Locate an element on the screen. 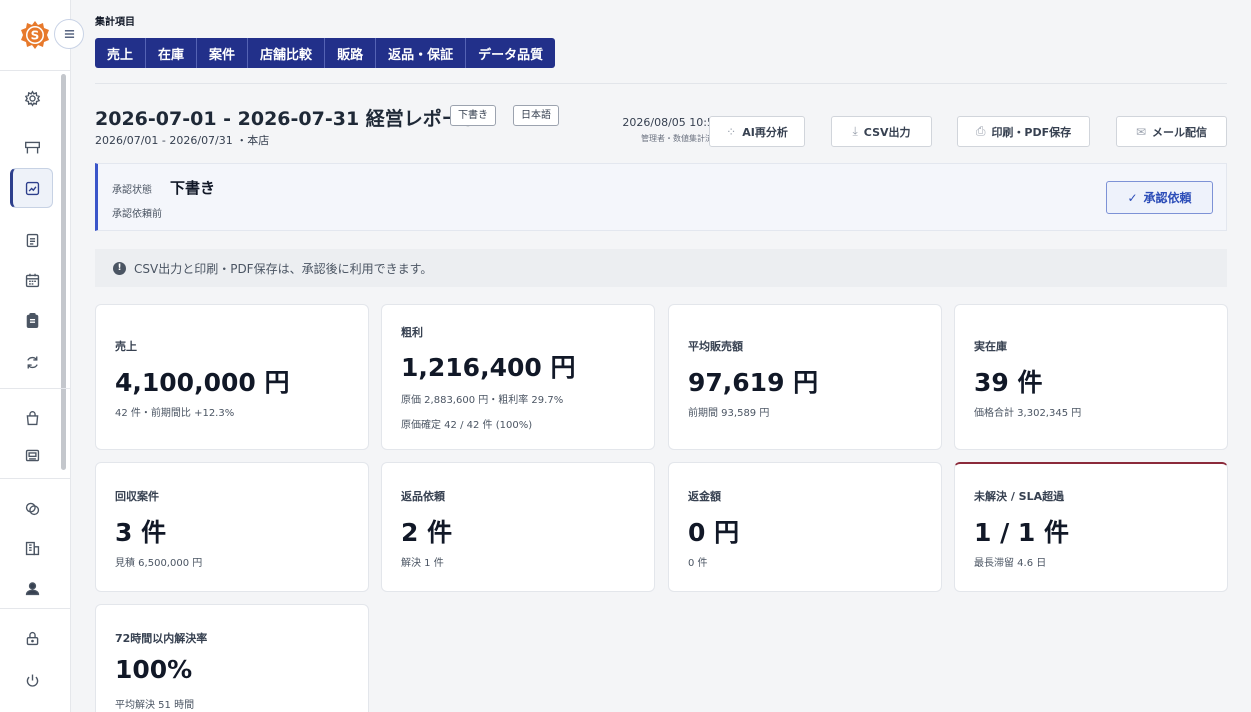 This screenshot has height=712, width=1251. ai-reanalyze-button: ⁘ AI再分析 is located at coordinates (757, 131).